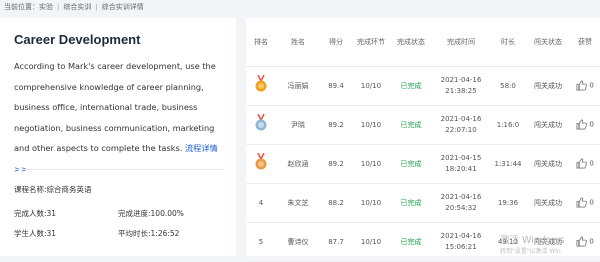 The width and height of the screenshot is (600, 262). What do you see at coordinates (548, 42) in the screenshot?
I see `header-challenge-status: 闯关状态` at bounding box center [548, 42].